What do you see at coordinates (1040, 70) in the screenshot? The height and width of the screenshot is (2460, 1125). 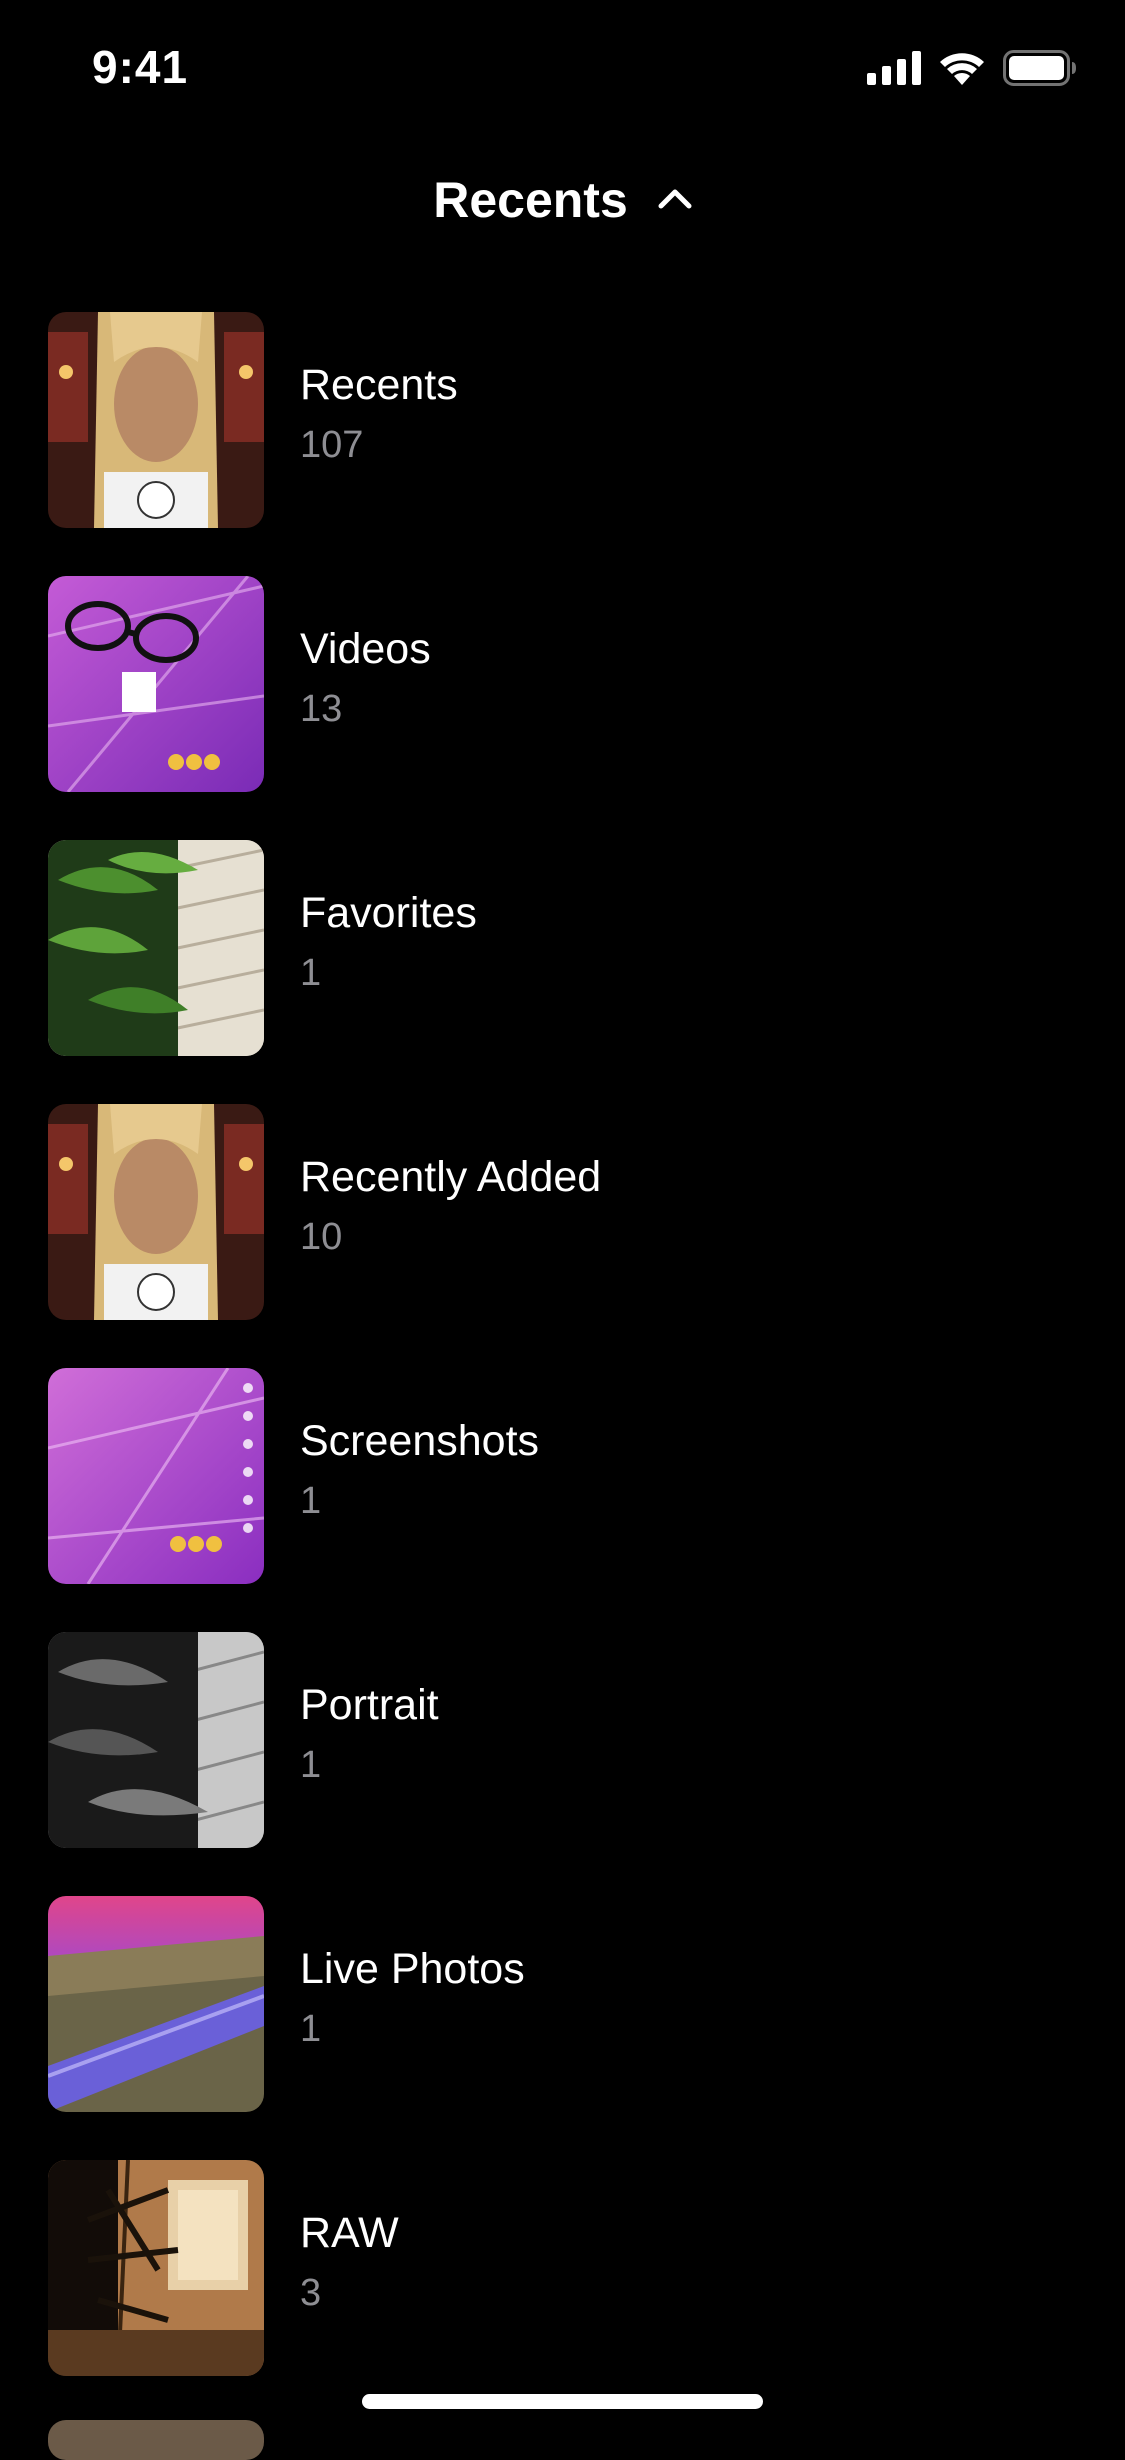 I see `battery-icon` at bounding box center [1040, 70].